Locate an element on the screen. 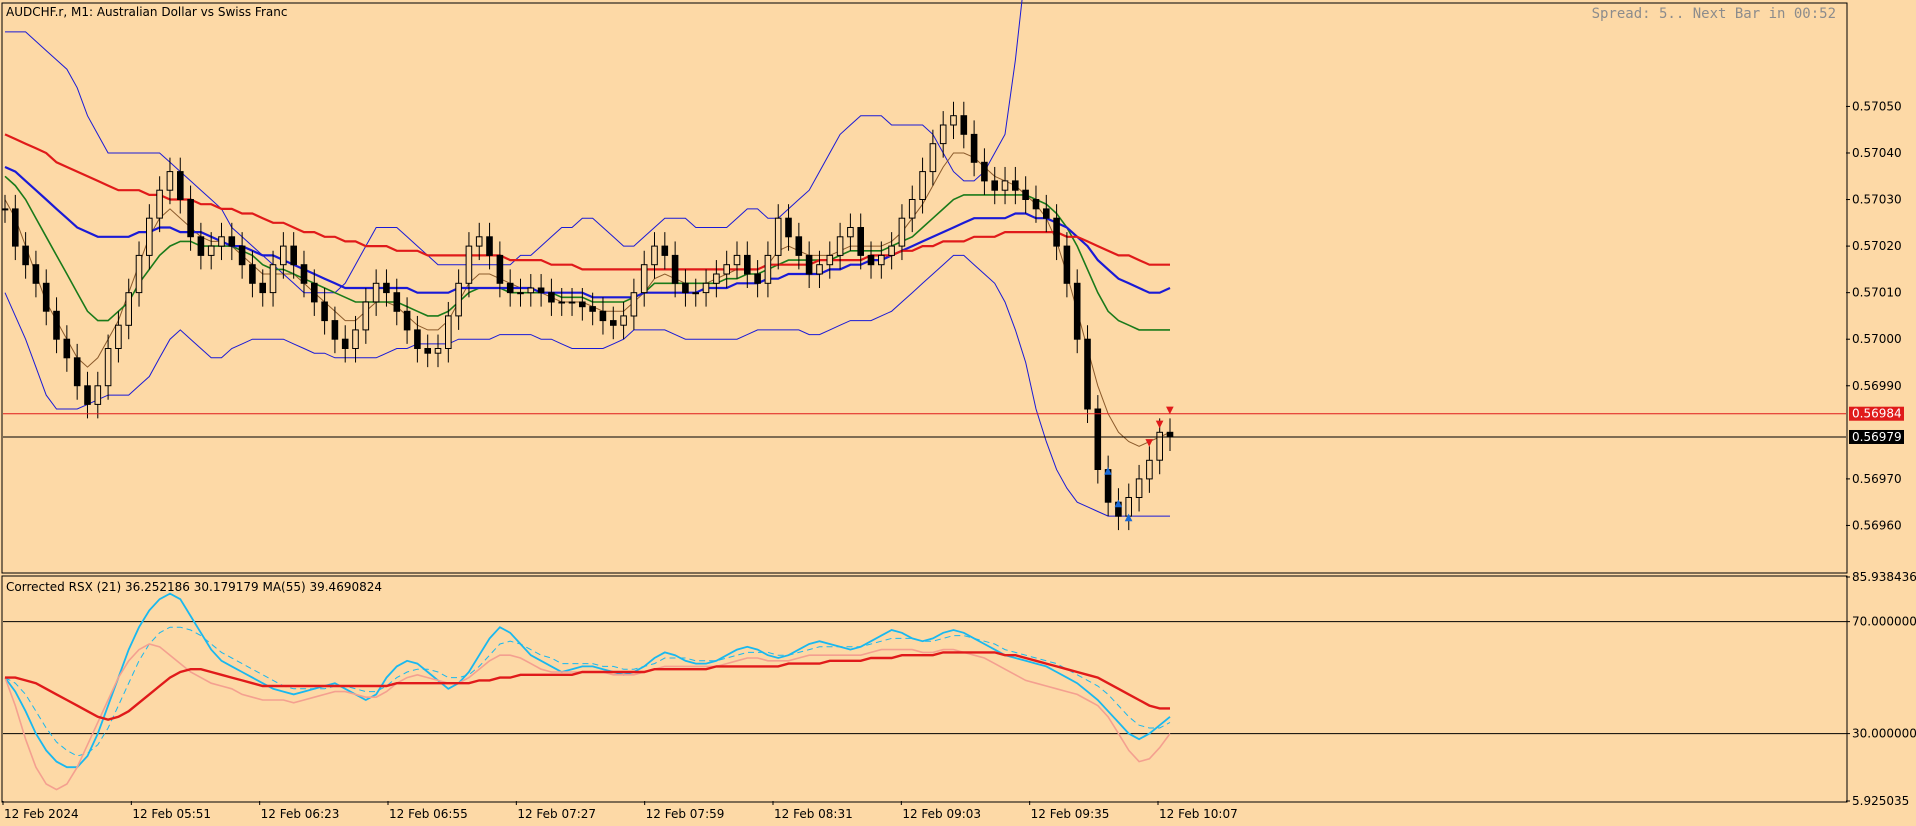  price-axis-label: 0.56960 is located at coordinates (1877, 525).